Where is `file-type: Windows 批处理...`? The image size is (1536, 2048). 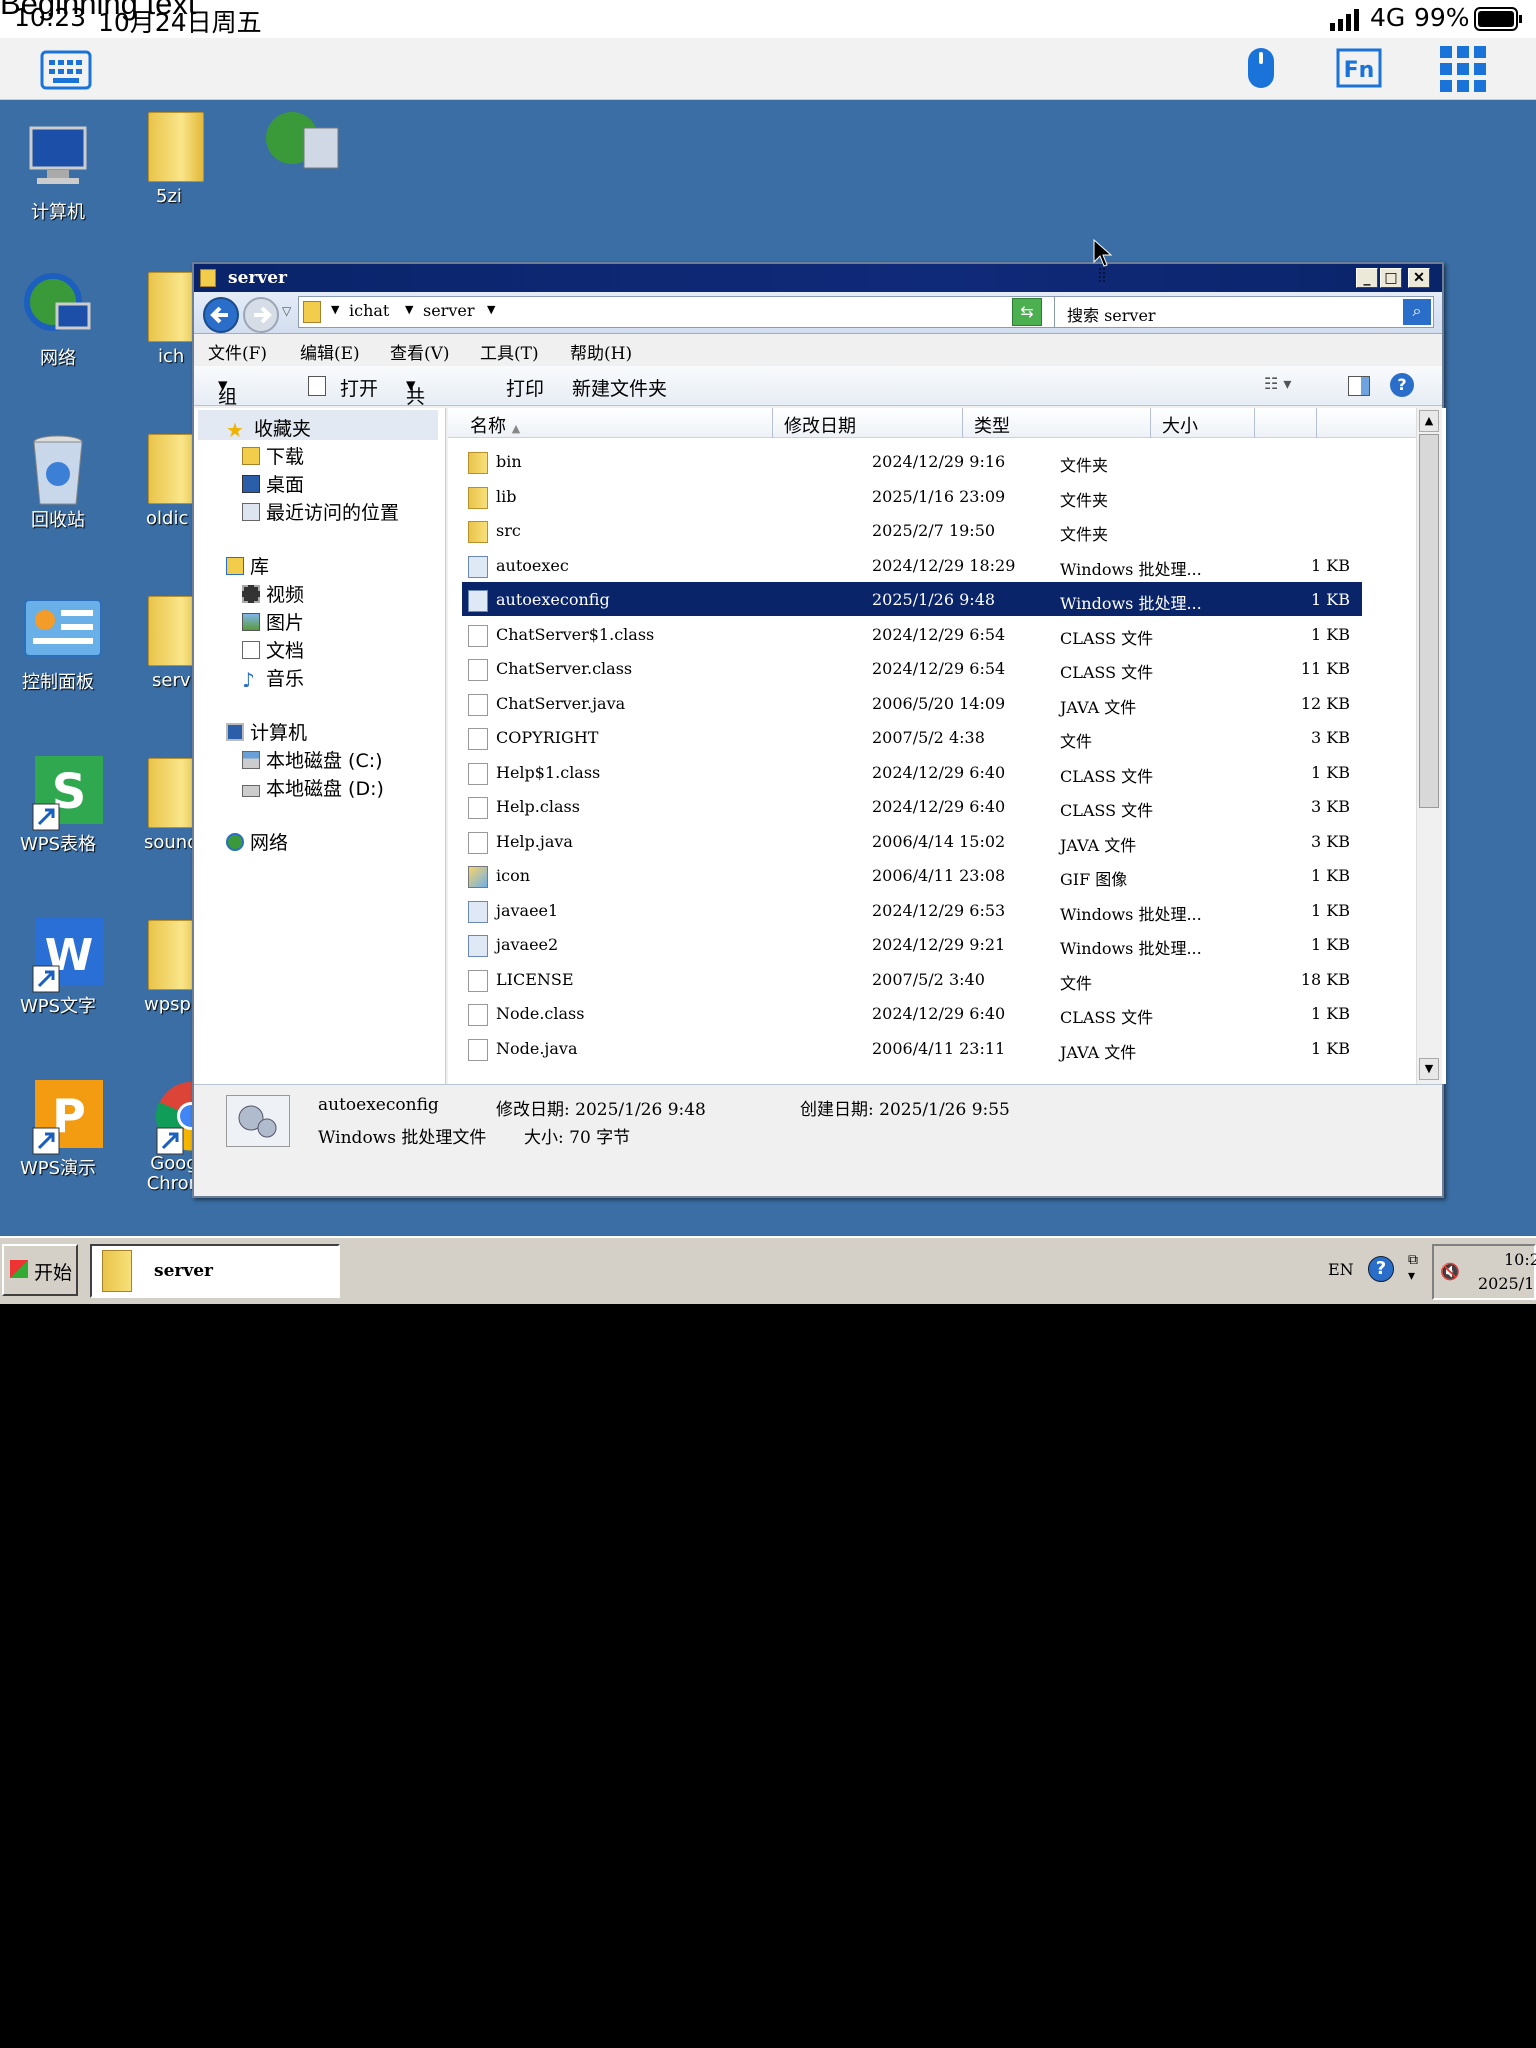
file-type: Windows 批处理... is located at coordinates (1131, 948).